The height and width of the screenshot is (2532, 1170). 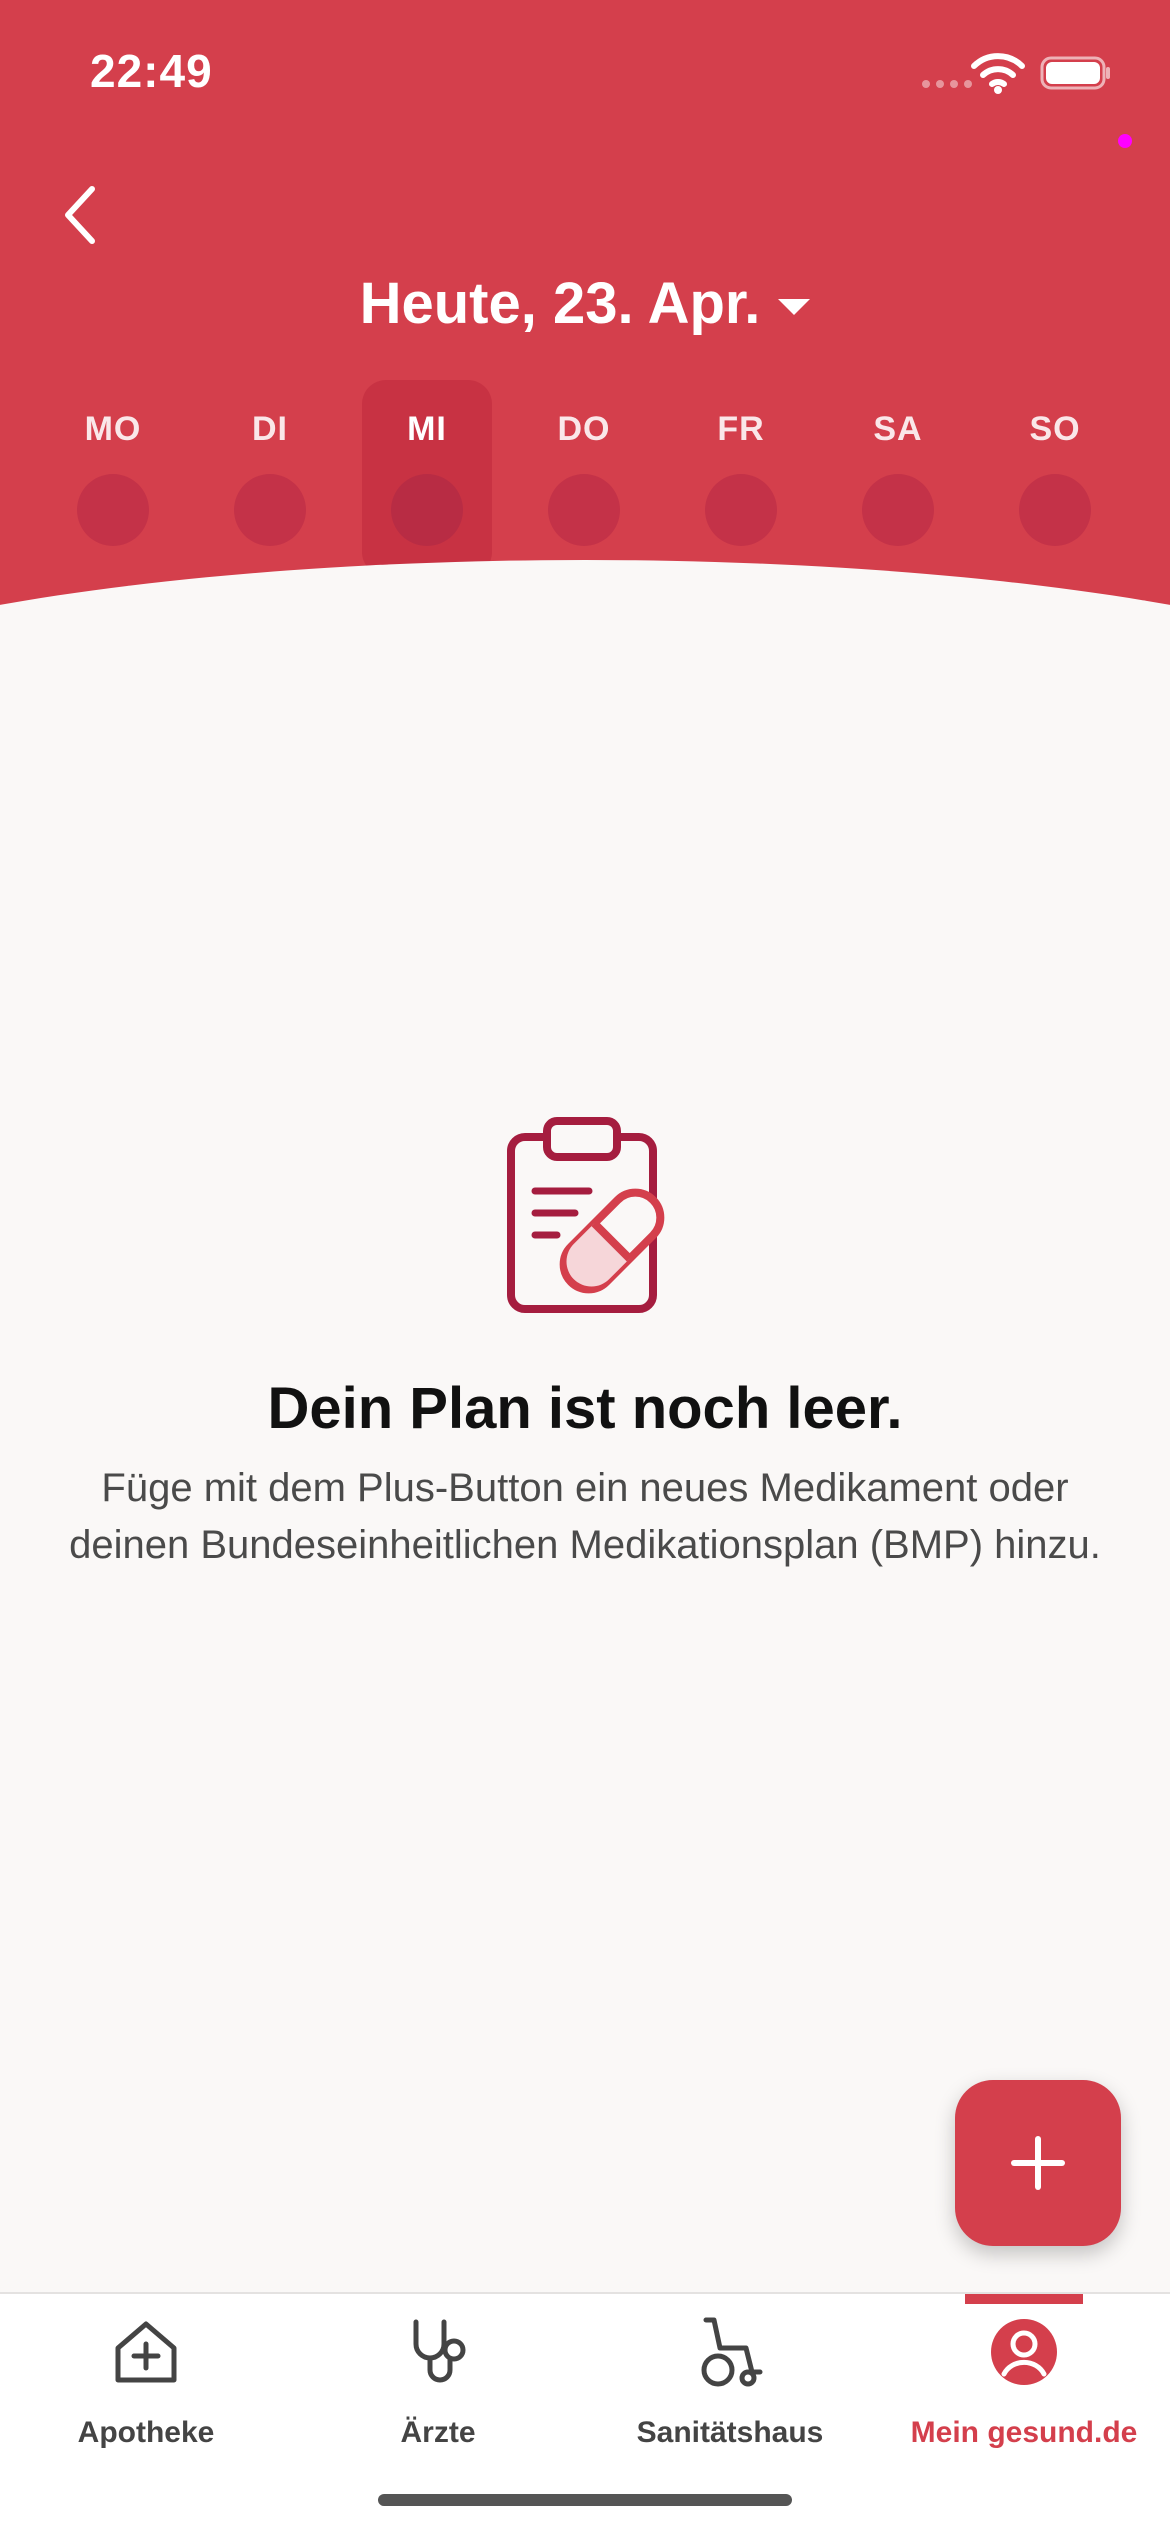 What do you see at coordinates (113, 429) in the screenshot?
I see `day-label: MO` at bounding box center [113, 429].